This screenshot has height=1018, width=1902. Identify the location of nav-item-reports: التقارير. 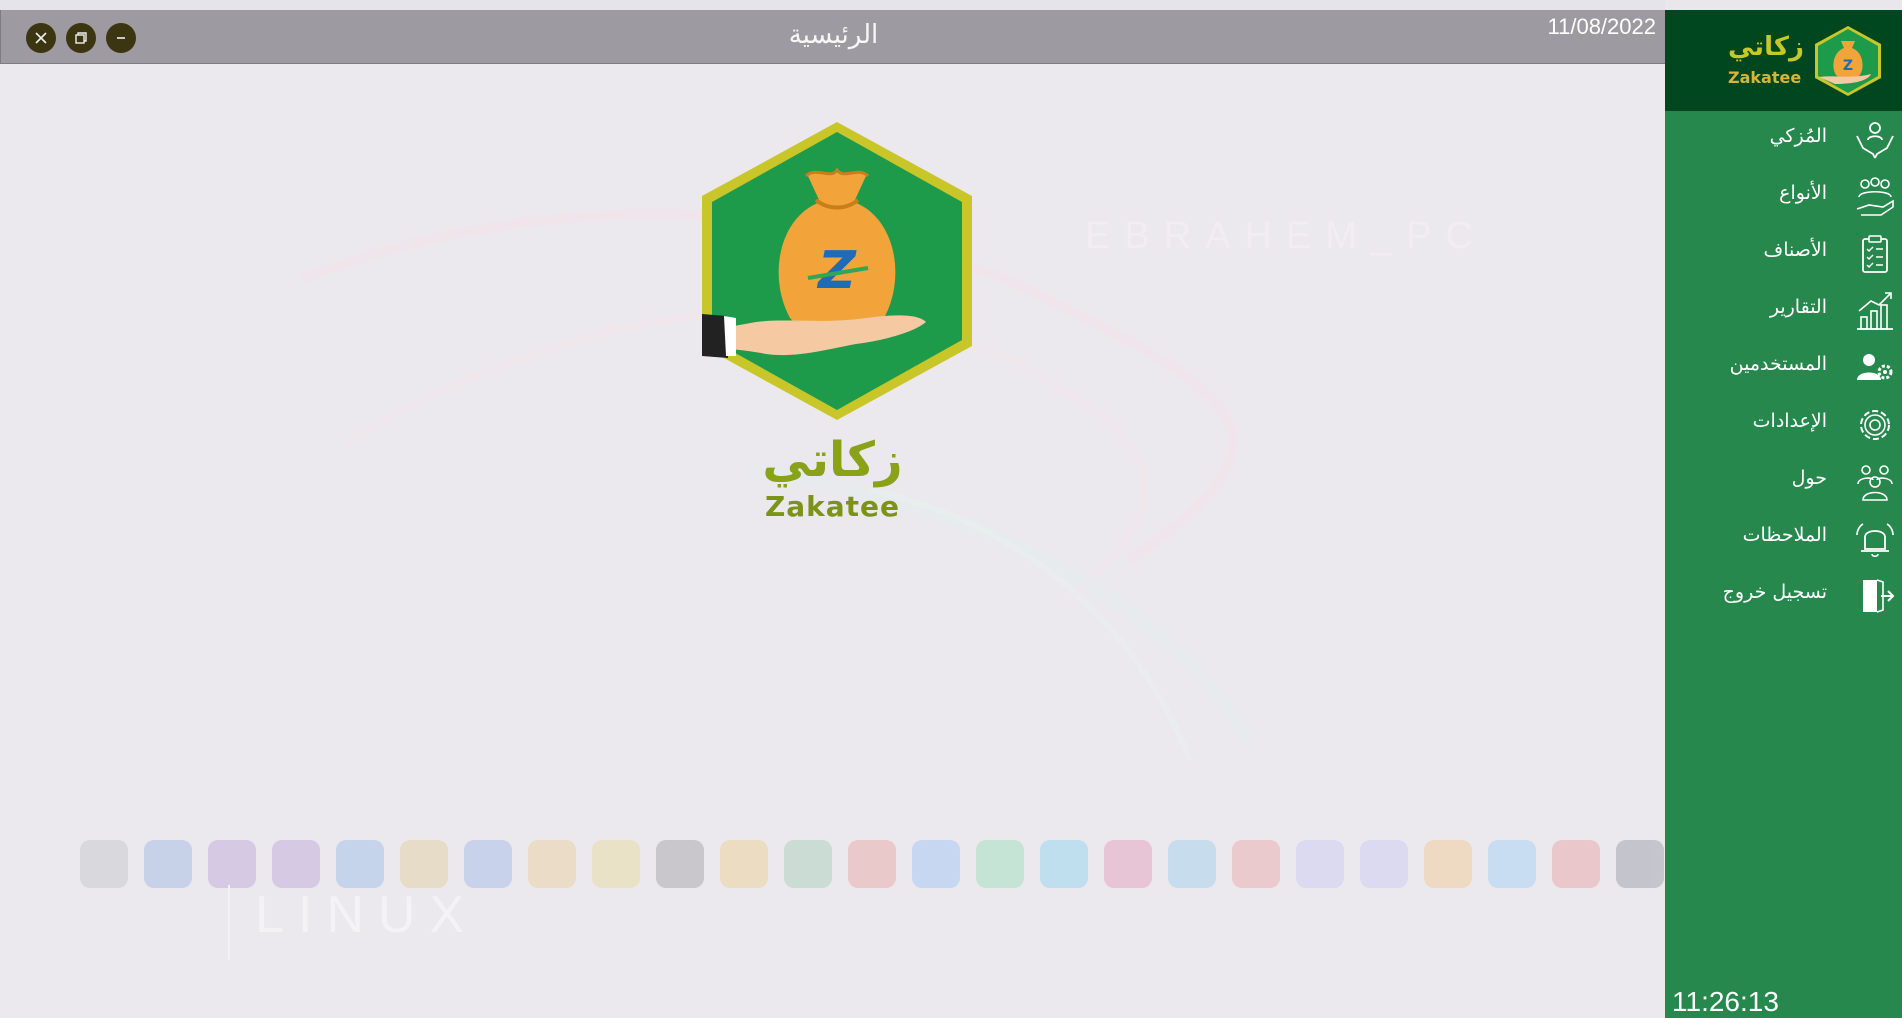
(1783, 311).